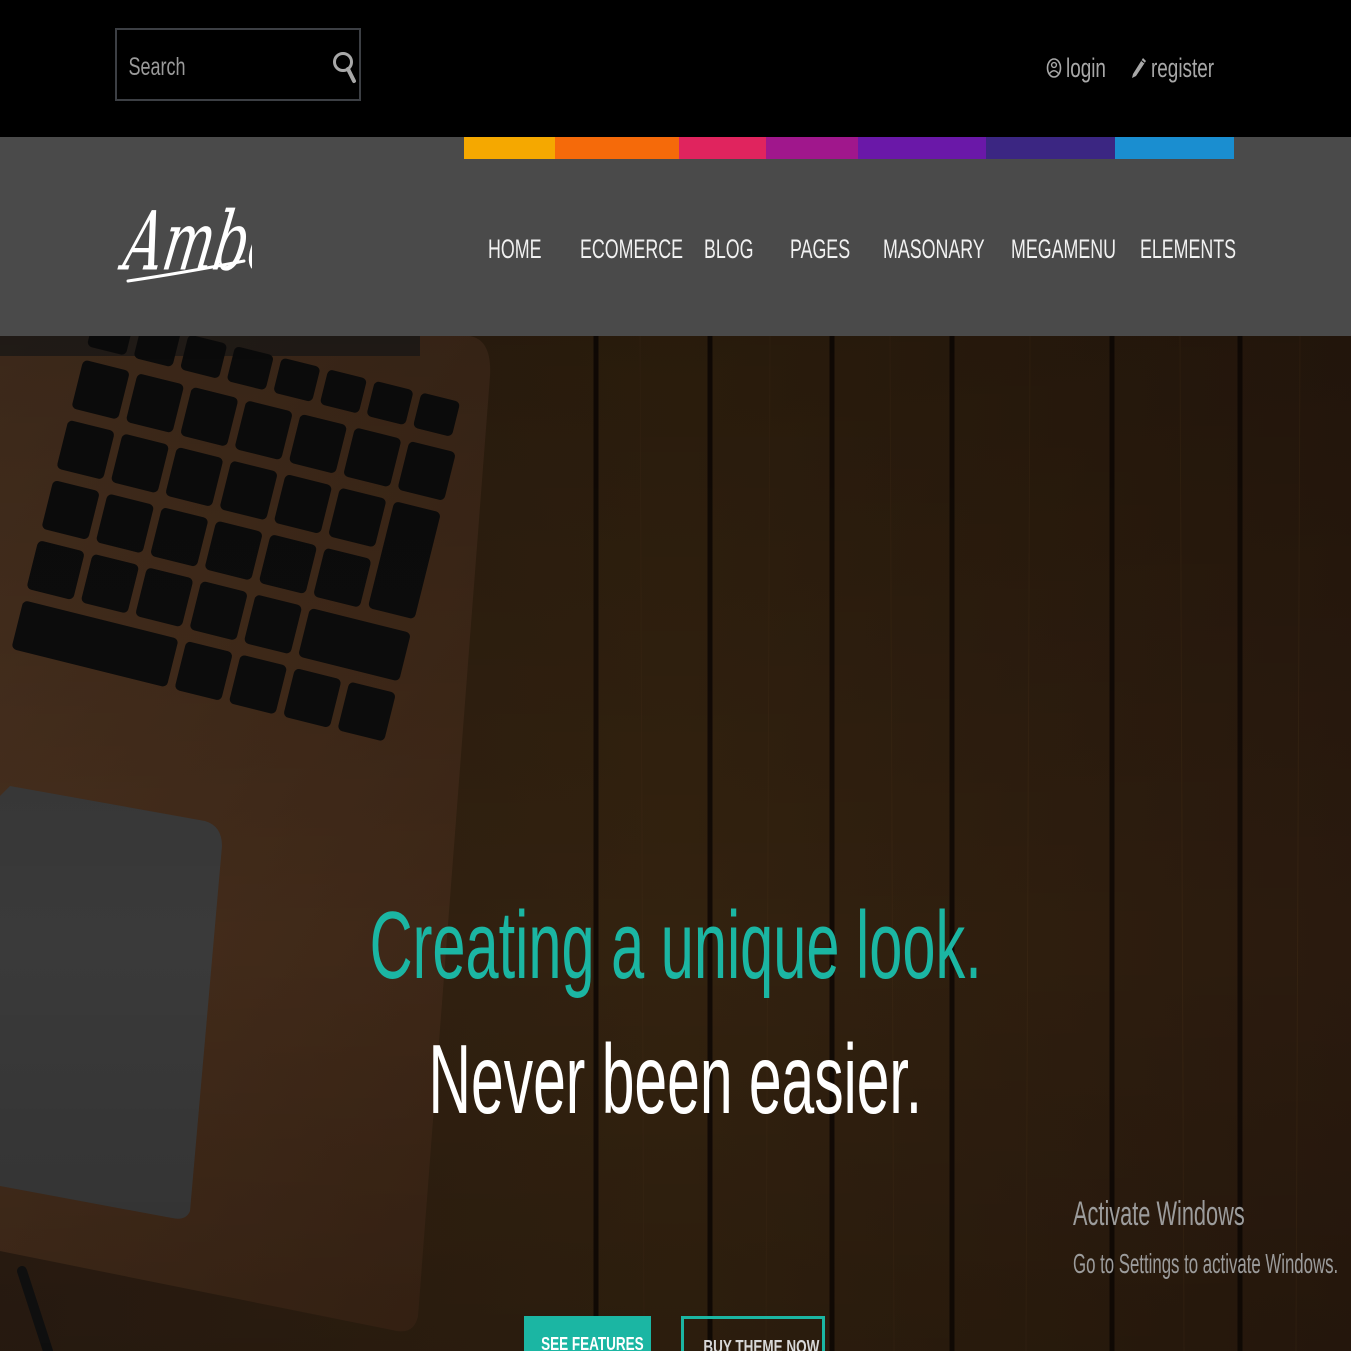  What do you see at coordinates (1206, 1263) in the screenshot?
I see `activate-windows-subtitle: Go to Settings to activate Windows.` at bounding box center [1206, 1263].